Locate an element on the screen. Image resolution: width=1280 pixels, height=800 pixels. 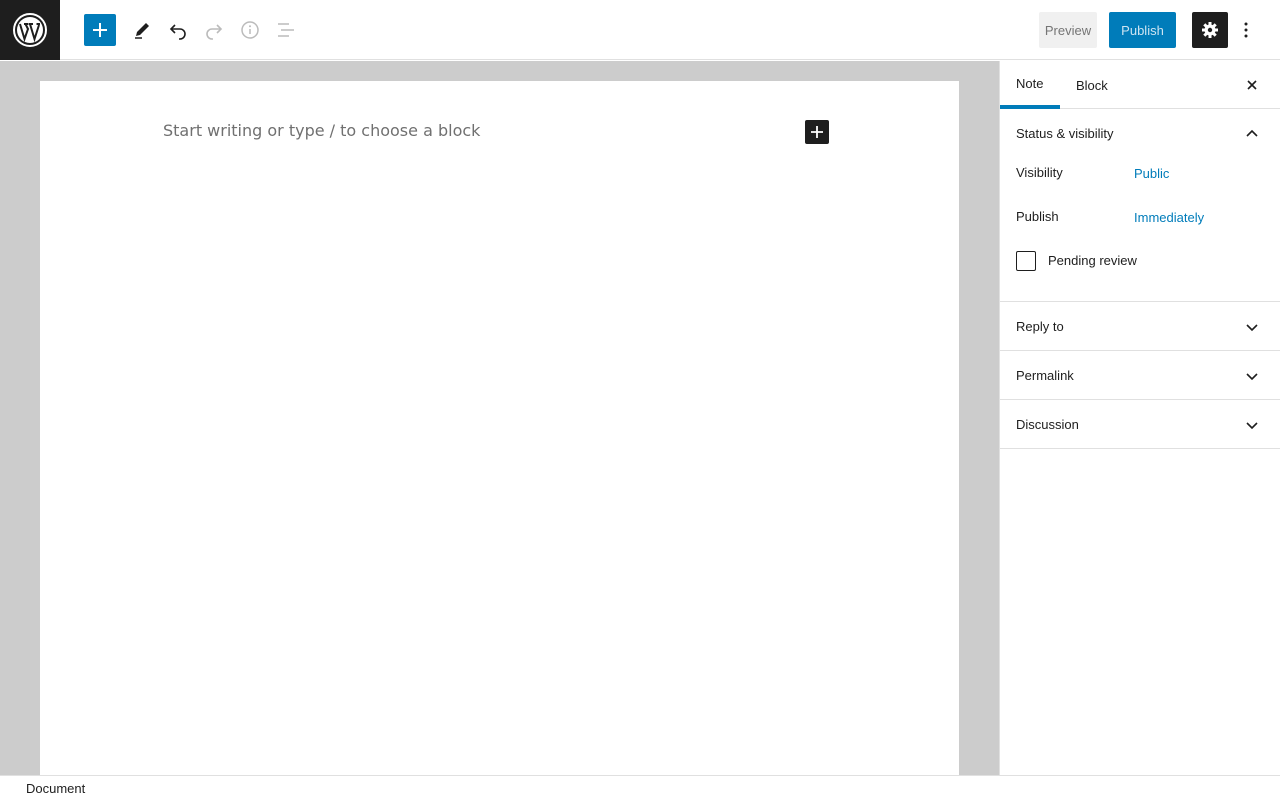
status-visibility-toggle: Status & visibility is located at coordinates (1140, 133).